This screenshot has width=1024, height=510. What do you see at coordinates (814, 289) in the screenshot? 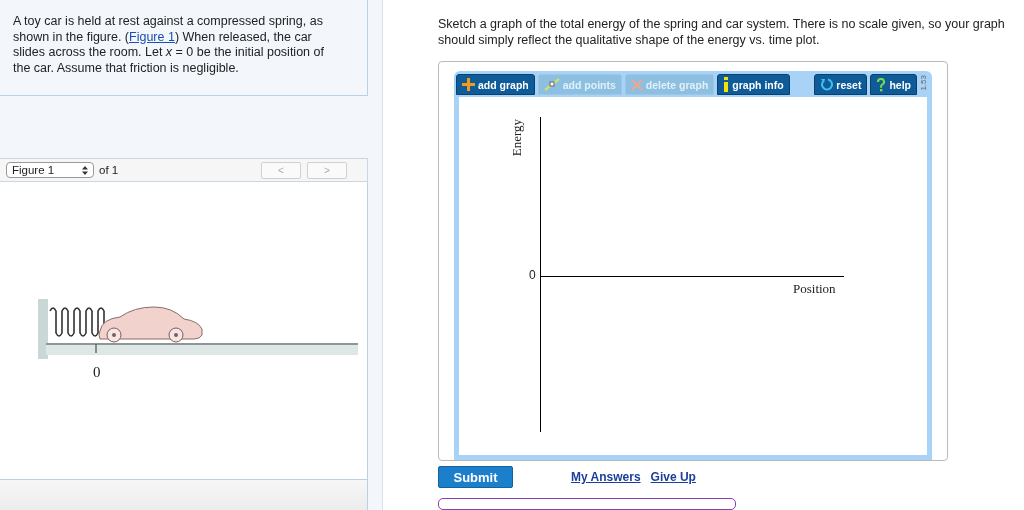
I see `x-axis-label: Position` at bounding box center [814, 289].